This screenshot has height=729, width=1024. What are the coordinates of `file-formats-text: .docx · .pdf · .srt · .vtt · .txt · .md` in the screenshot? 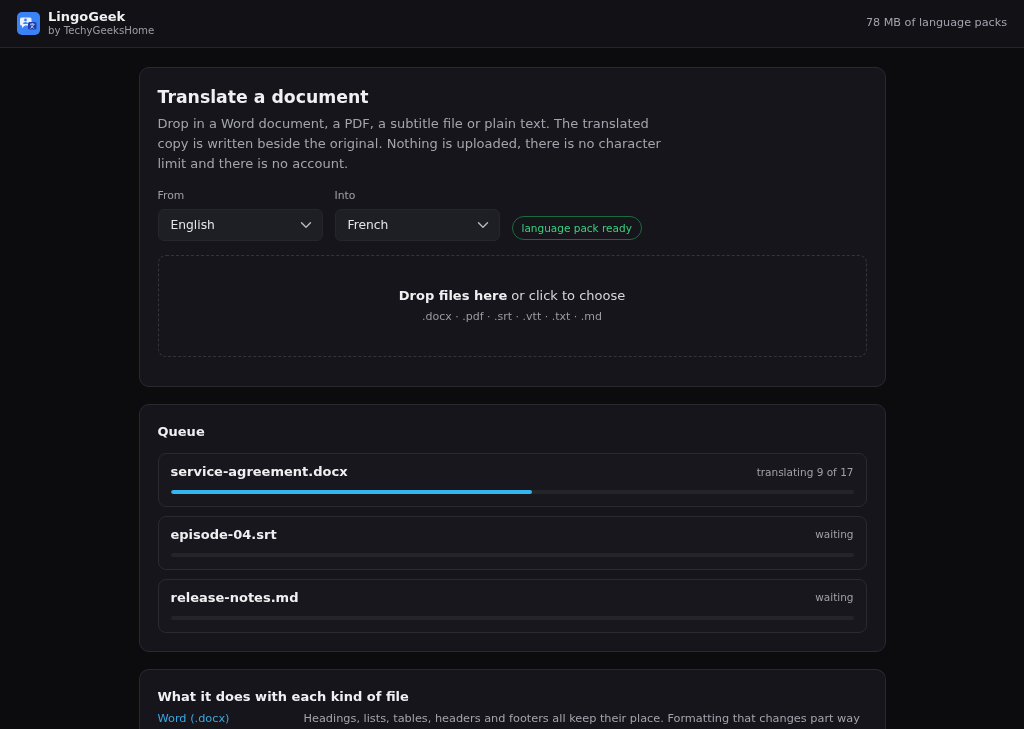 It's located at (512, 316).